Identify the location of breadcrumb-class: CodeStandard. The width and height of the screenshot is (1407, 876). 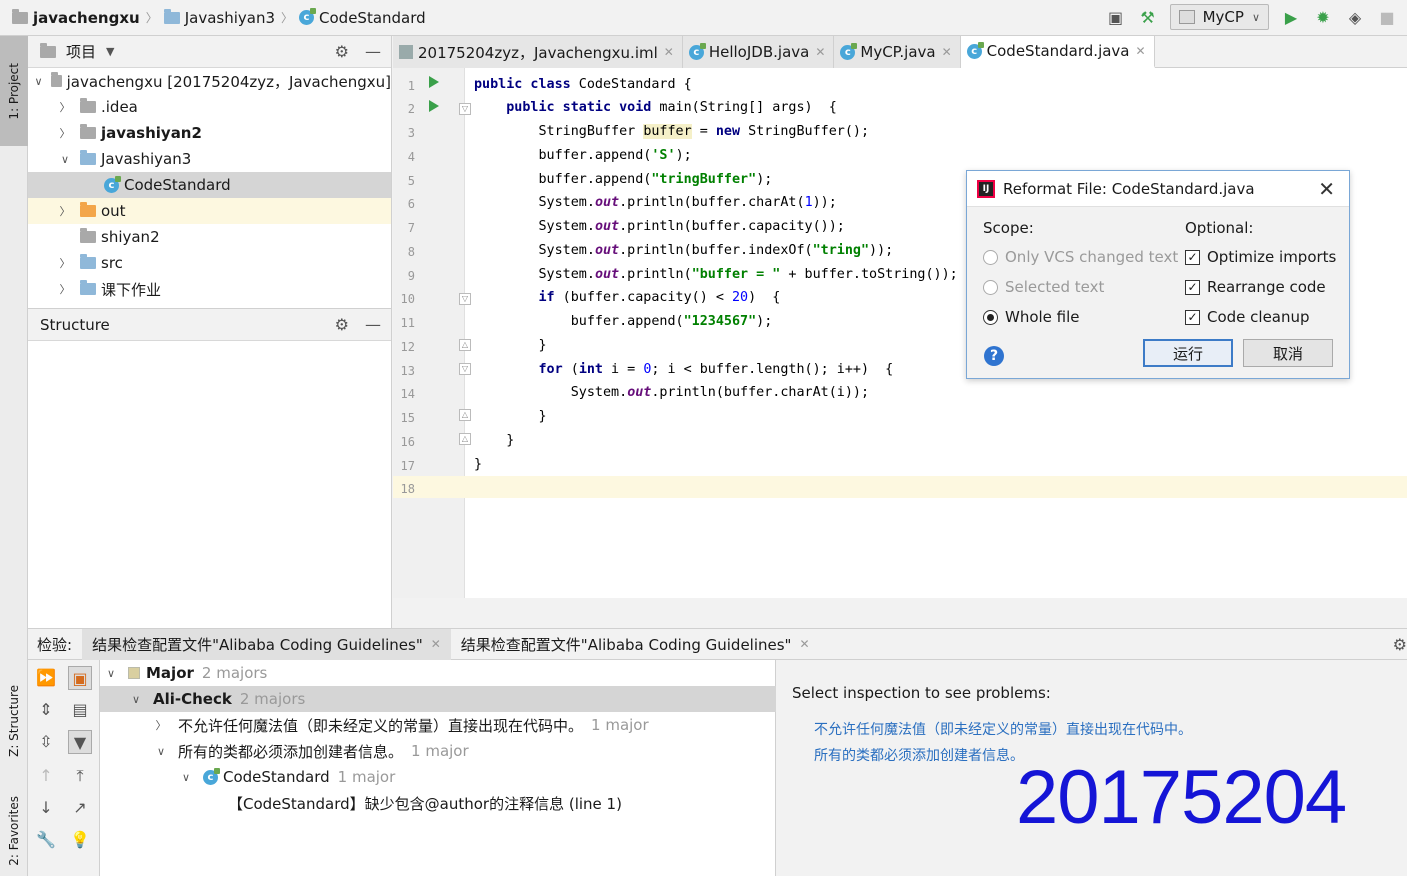
(372, 18).